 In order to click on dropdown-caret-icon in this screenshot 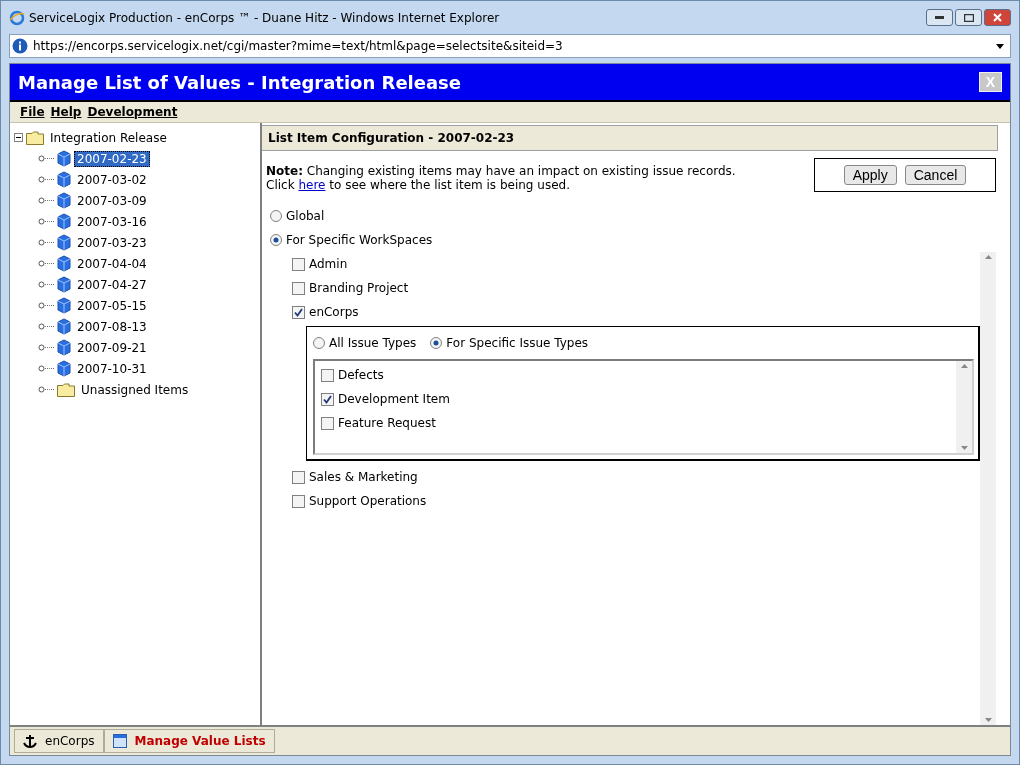, I will do `click(1000, 46)`.